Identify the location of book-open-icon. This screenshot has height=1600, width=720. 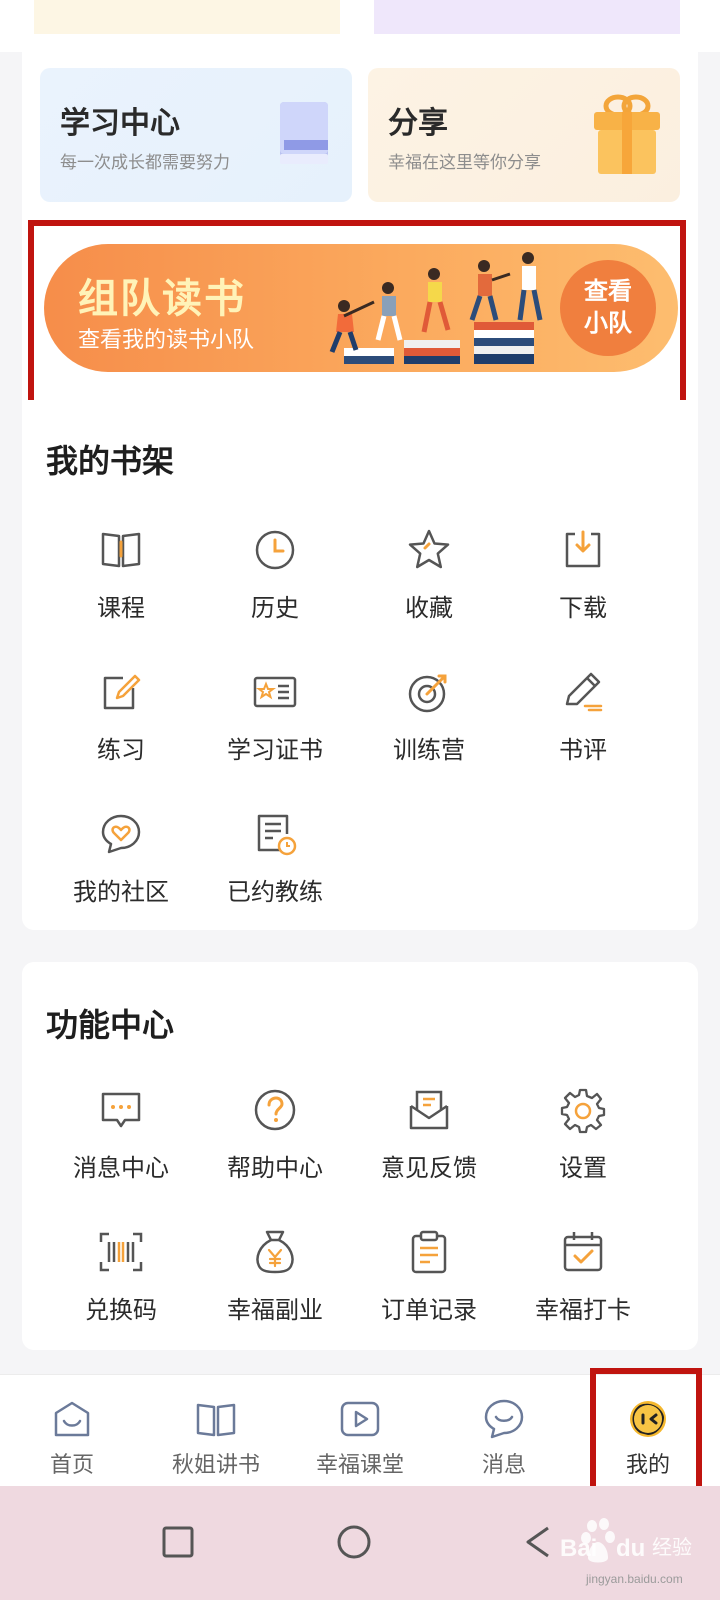
(121, 550).